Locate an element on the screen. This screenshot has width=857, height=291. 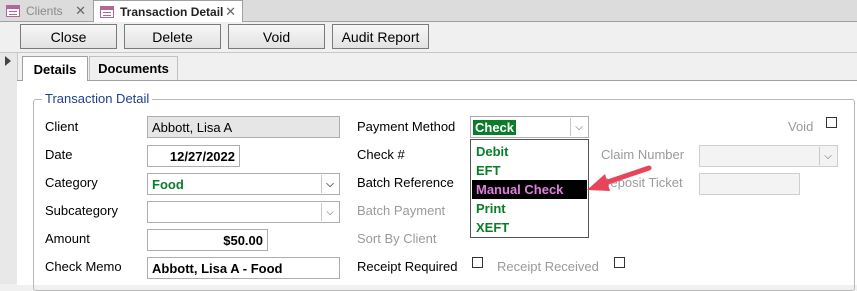
check-memo-field: Abbott, Lisa A - Food is located at coordinates (243, 268).